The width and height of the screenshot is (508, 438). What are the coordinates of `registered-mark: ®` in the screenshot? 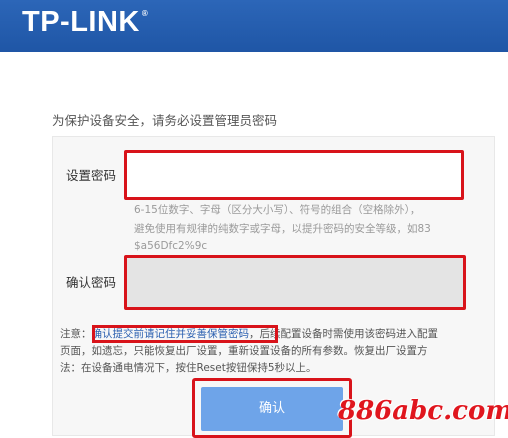 It's located at (145, 13).